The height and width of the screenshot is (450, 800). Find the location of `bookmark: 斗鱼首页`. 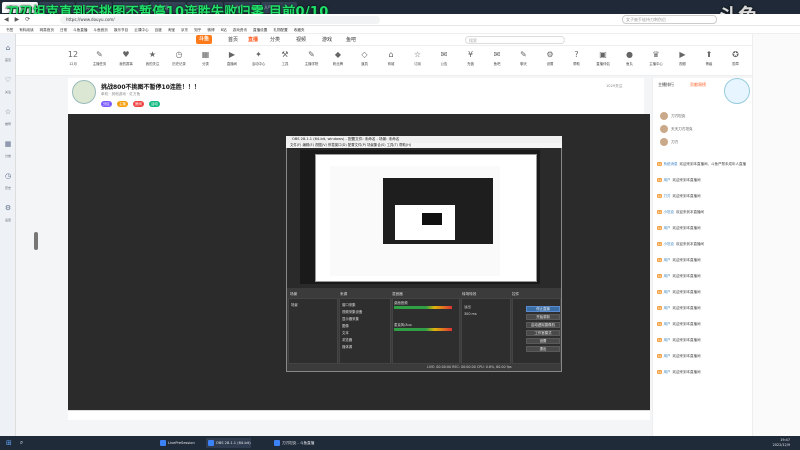

bookmark: 斗鱼首页 is located at coordinates (101, 29).